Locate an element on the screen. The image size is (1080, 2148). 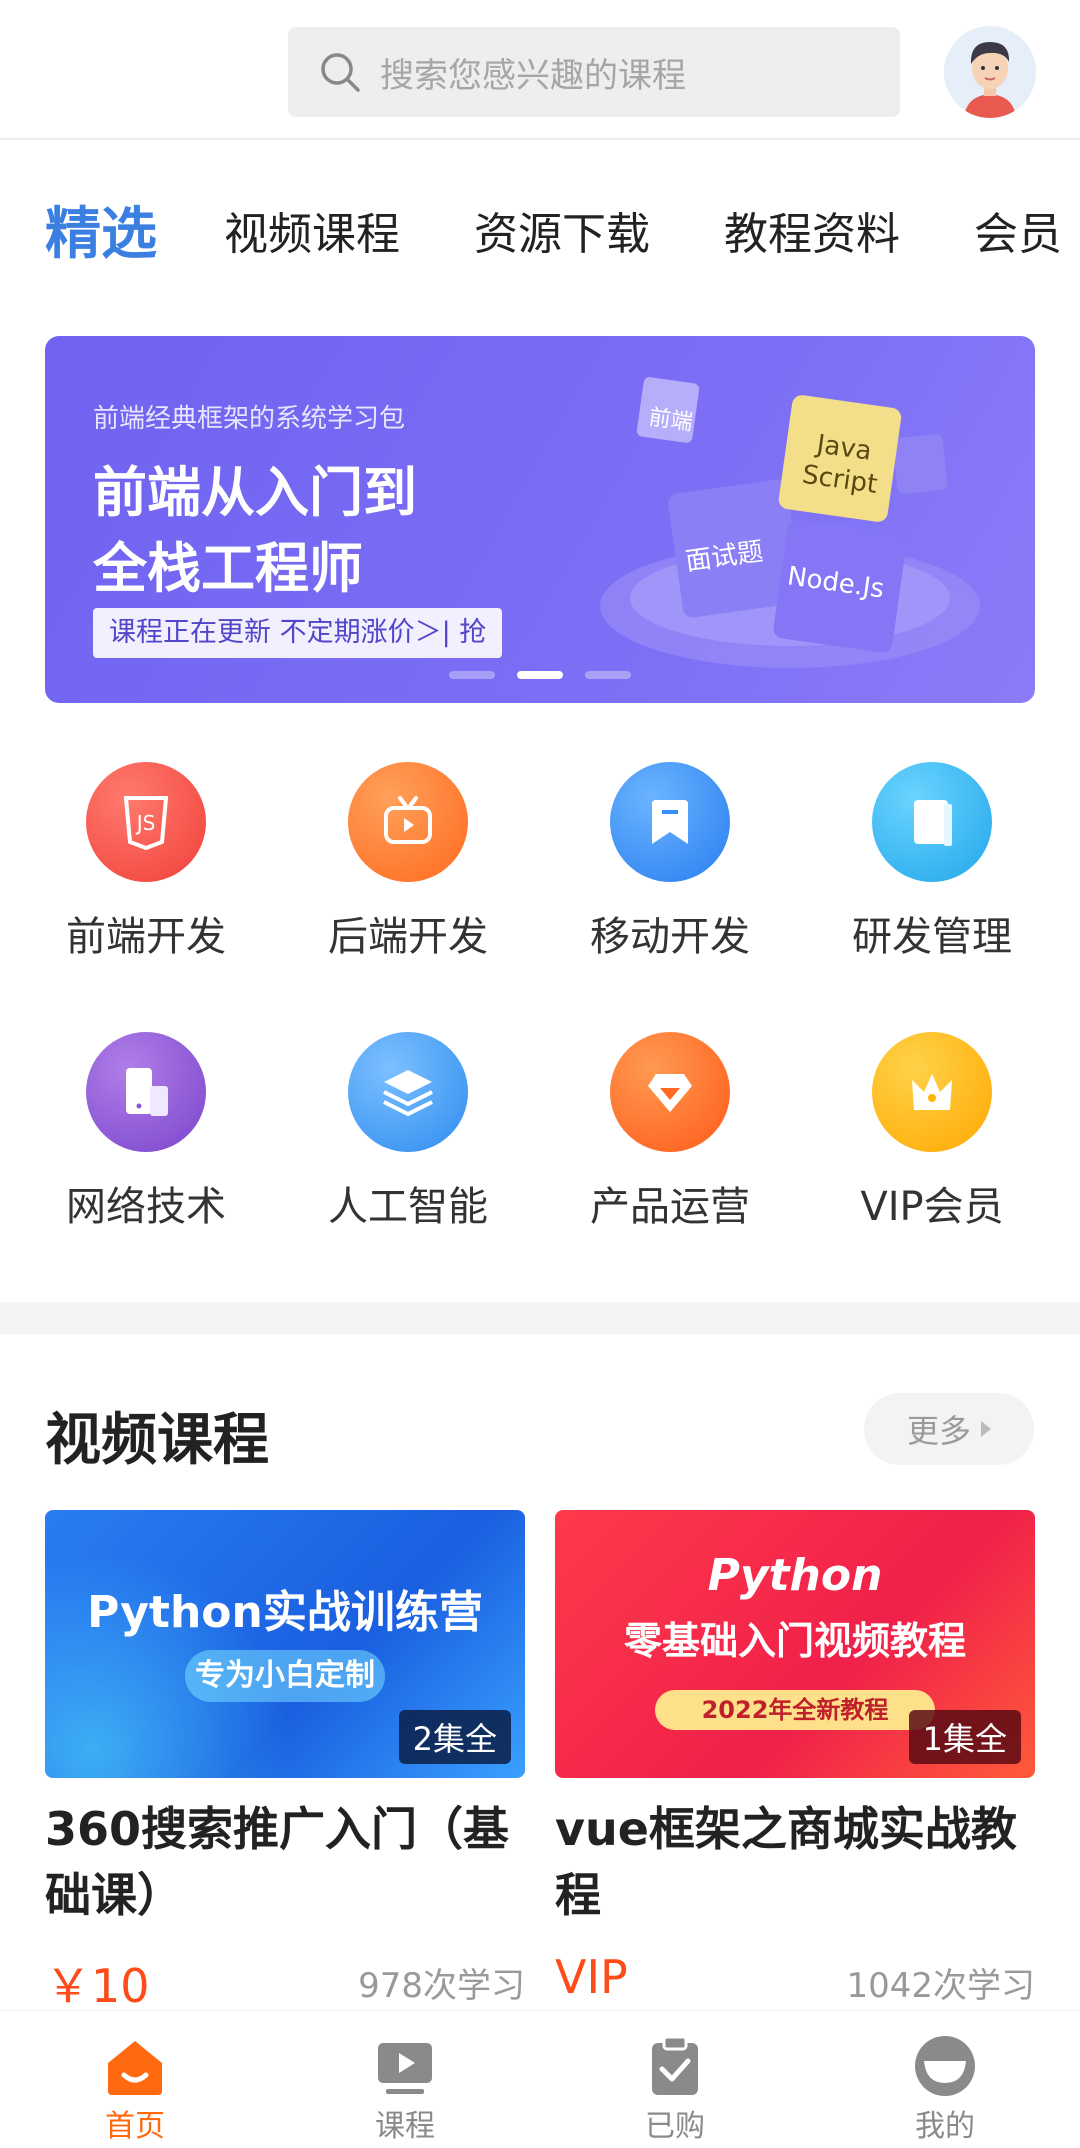
tab-featured: 精选 is located at coordinates (101, 235).